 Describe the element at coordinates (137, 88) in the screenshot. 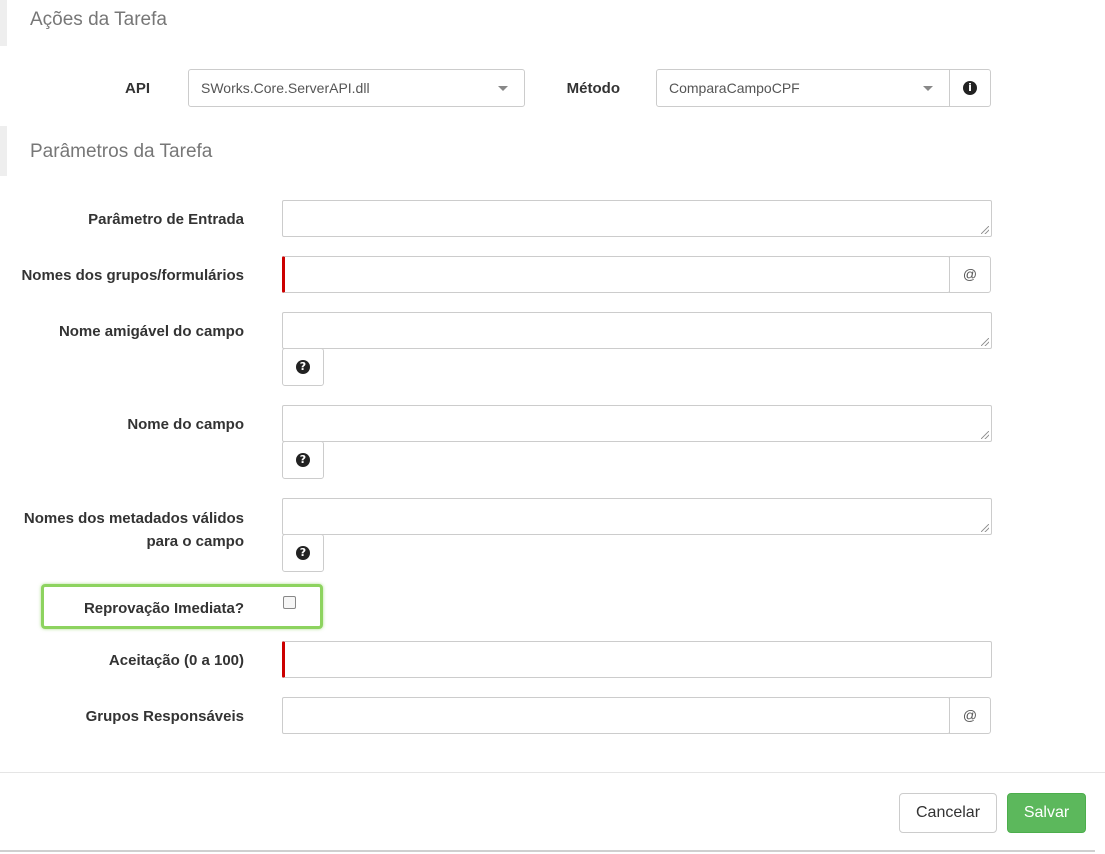

I see `api-label: API` at that location.